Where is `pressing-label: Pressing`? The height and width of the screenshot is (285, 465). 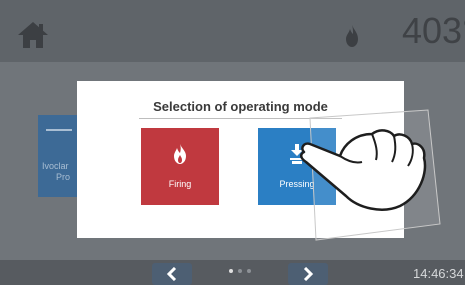
pressing-label: Pressing is located at coordinates (297, 184).